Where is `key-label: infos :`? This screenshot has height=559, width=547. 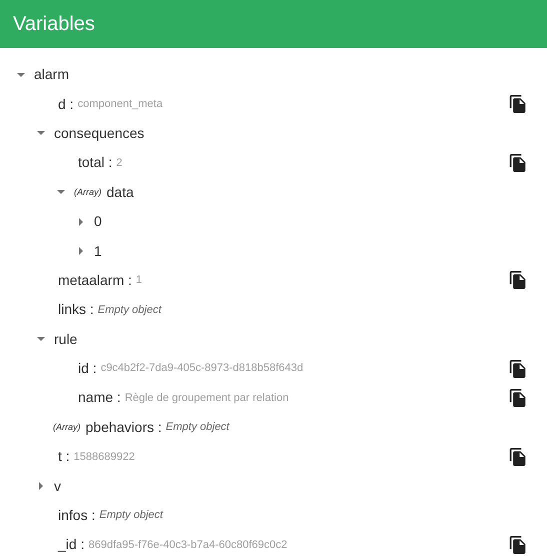
key-label: infos : is located at coordinates (77, 516).